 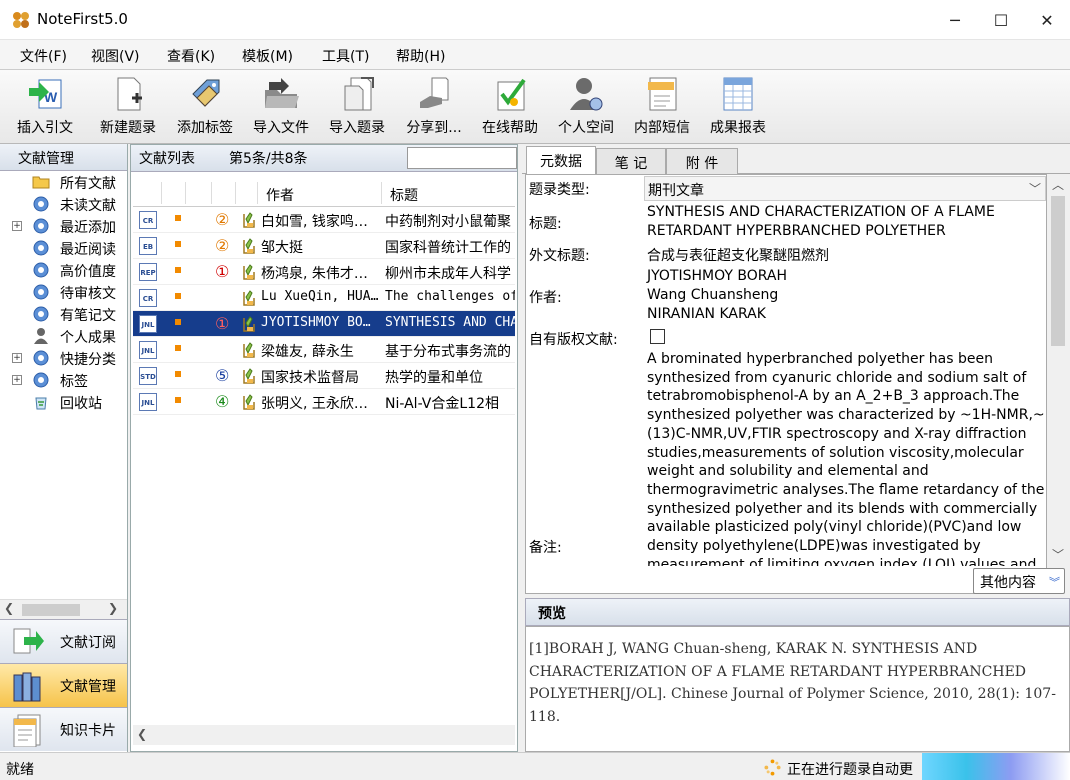 I want to click on report-icon, so click(x=738, y=94).